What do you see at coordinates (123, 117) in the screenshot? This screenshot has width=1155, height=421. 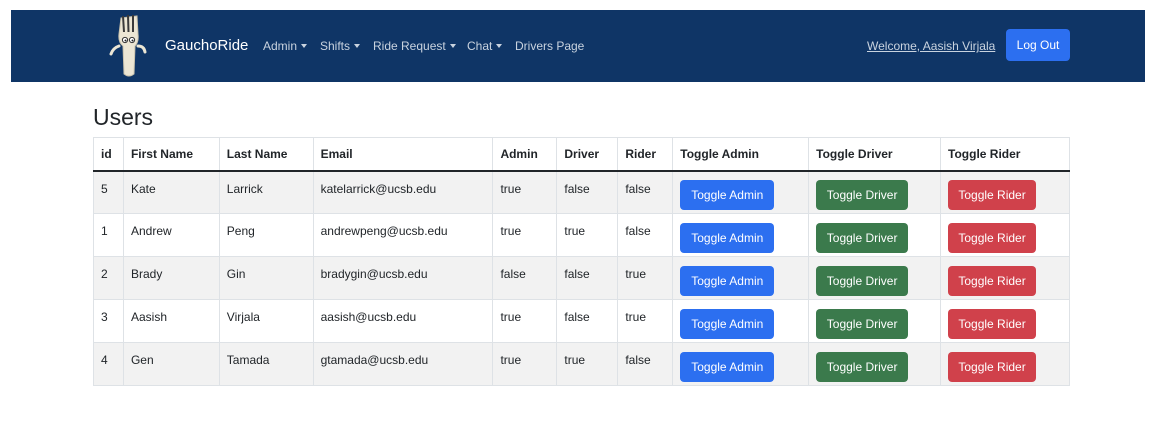 I see `page-title: Users` at bounding box center [123, 117].